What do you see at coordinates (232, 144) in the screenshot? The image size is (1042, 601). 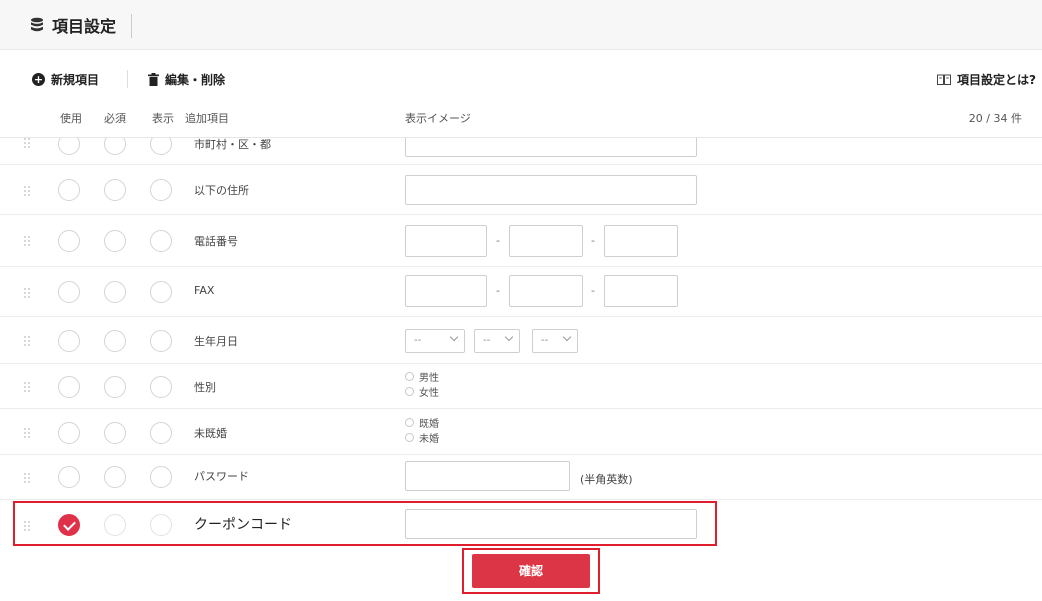 I see `field-label: 市町村・区・都` at bounding box center [232, 144].